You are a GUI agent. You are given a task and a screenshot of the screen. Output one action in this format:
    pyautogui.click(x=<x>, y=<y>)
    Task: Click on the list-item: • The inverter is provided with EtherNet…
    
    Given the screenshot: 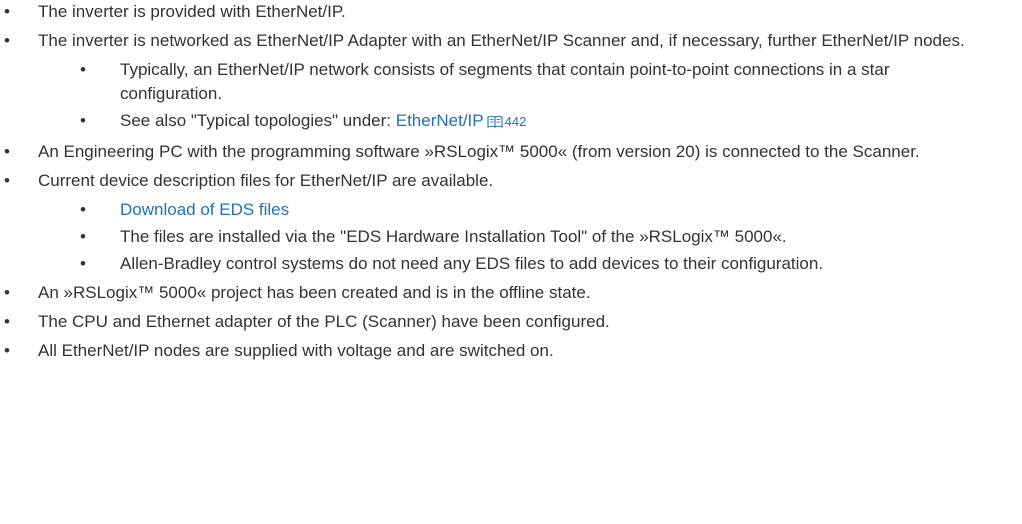 What is the action you would take?
    pyautogui.click(x=511, y=12)
    